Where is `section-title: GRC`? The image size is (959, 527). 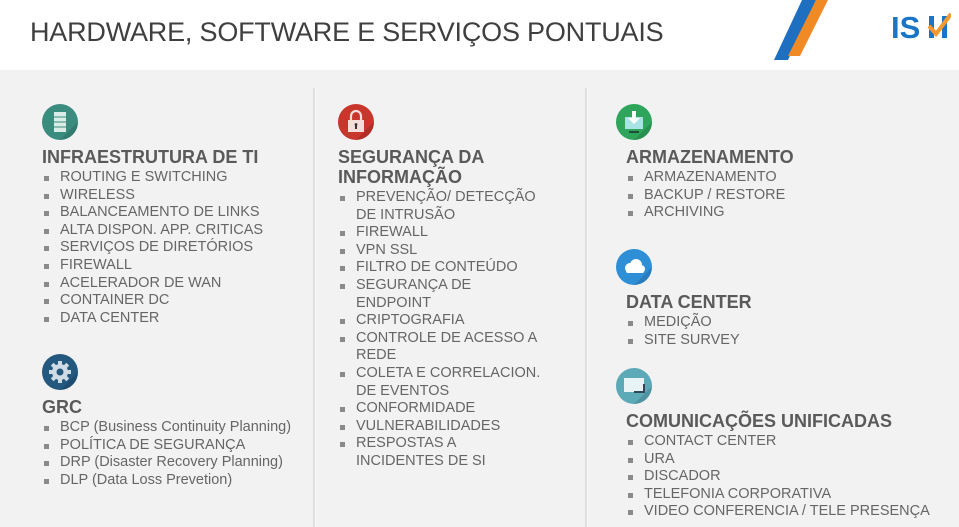 section-title: GRC is located at coordinates (62, 407).